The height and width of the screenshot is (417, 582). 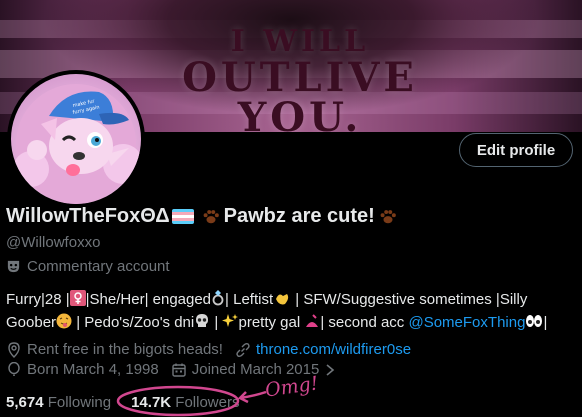 What do you see at coordinates (53, 242) in the screenshot?
I see `handle: @Willowfoxxo` at bounding box center [53, 242].